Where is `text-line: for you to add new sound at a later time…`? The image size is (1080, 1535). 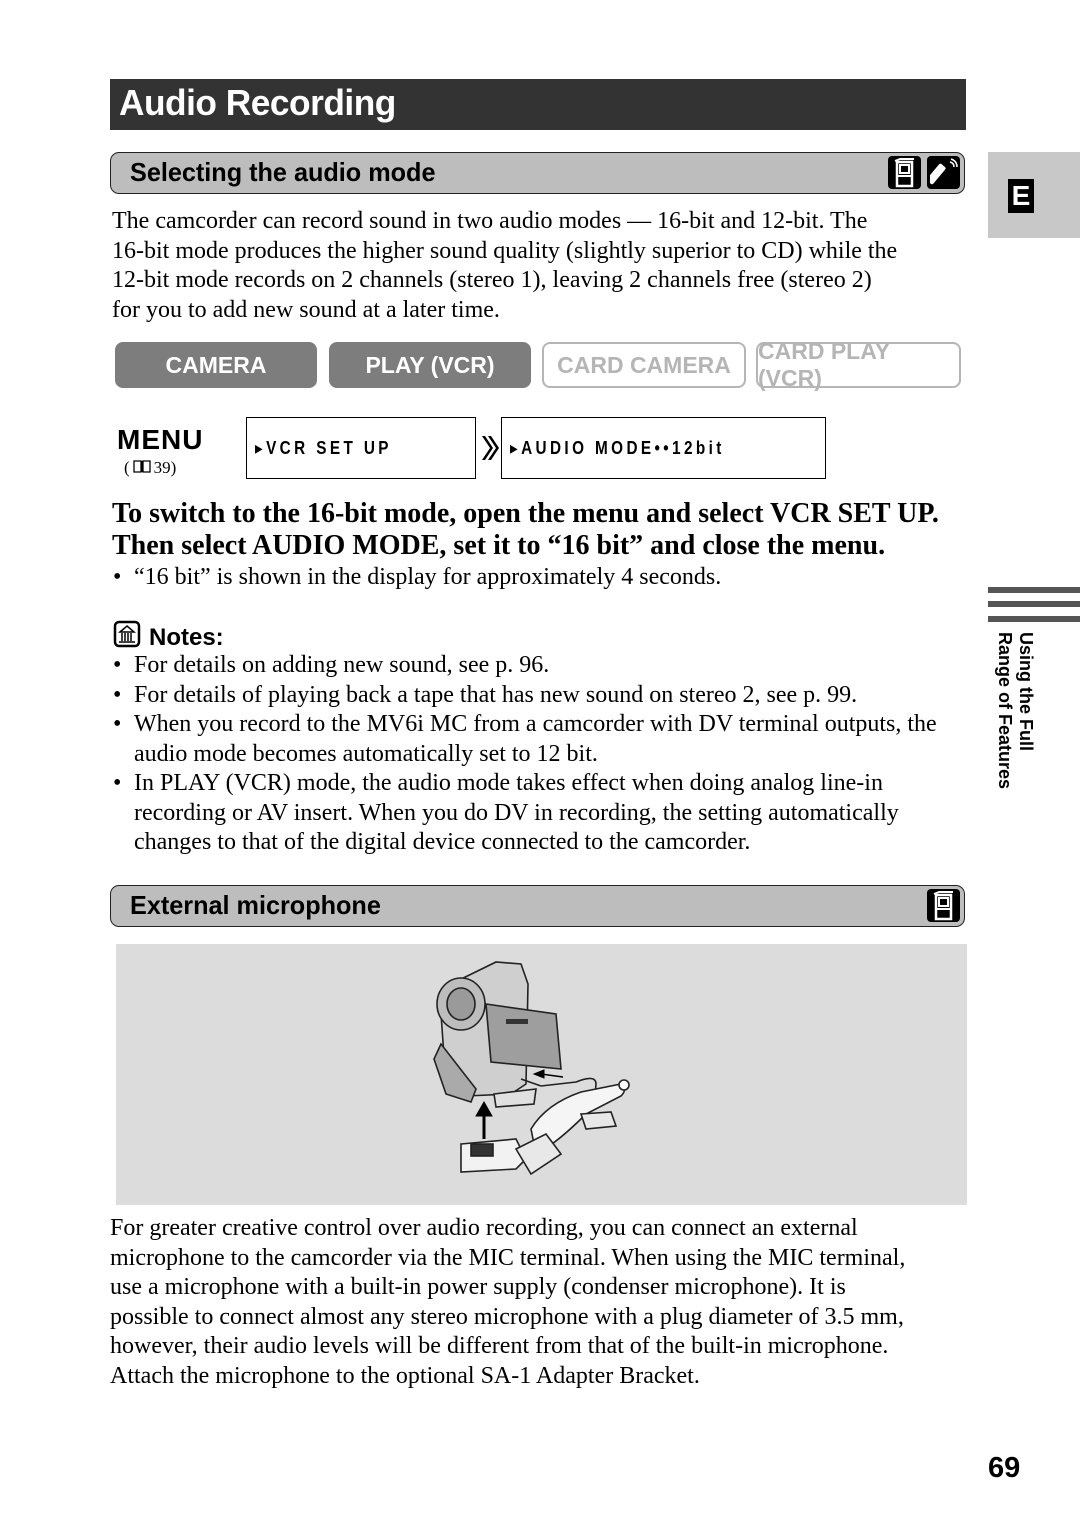
text-line: for you to add new sound at a later time… is located at coordinates (306, 309).